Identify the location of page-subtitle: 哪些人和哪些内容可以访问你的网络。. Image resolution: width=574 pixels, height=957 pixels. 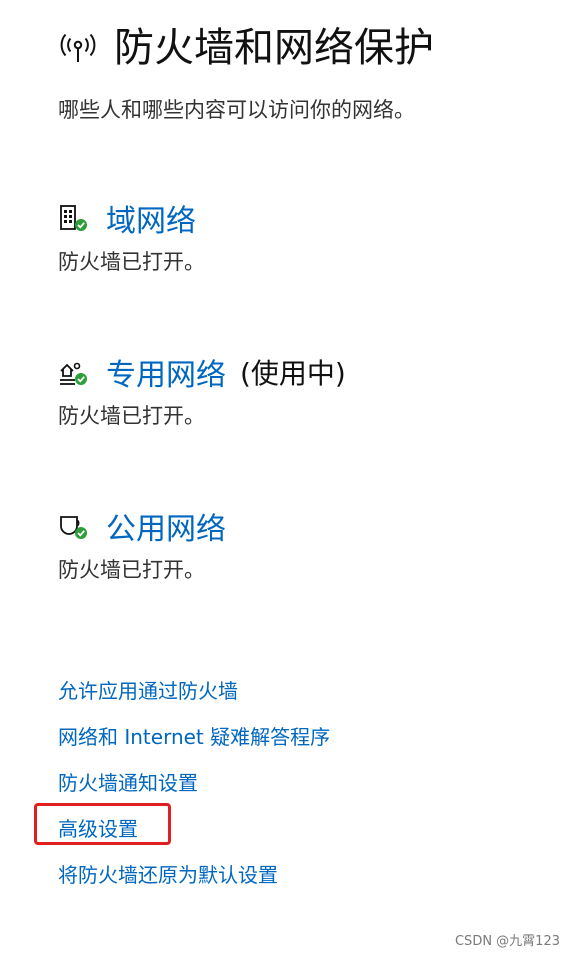
(236, 110).